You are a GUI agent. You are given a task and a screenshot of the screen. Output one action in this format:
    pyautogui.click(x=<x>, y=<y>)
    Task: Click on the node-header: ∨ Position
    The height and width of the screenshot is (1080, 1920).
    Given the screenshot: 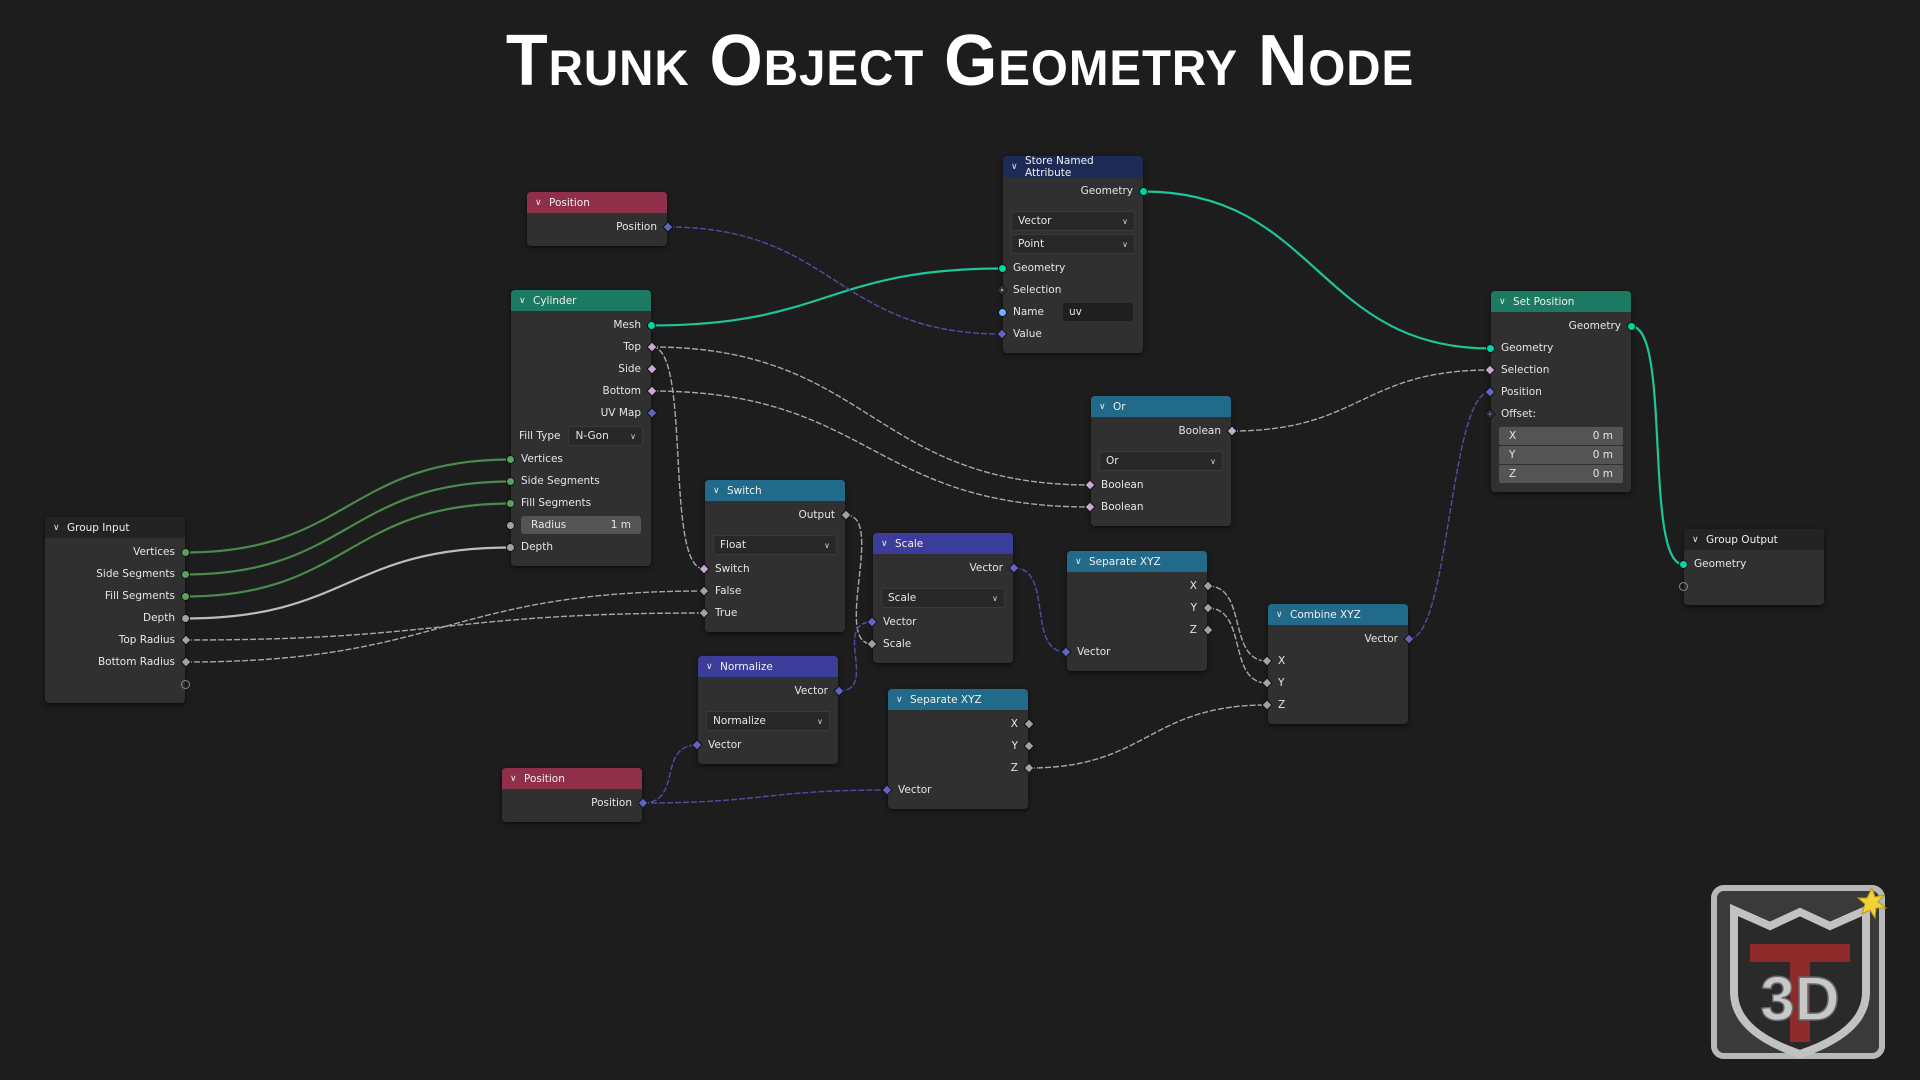 What is the action you would take?
    pyautogui.click(x=597, y=202)
    